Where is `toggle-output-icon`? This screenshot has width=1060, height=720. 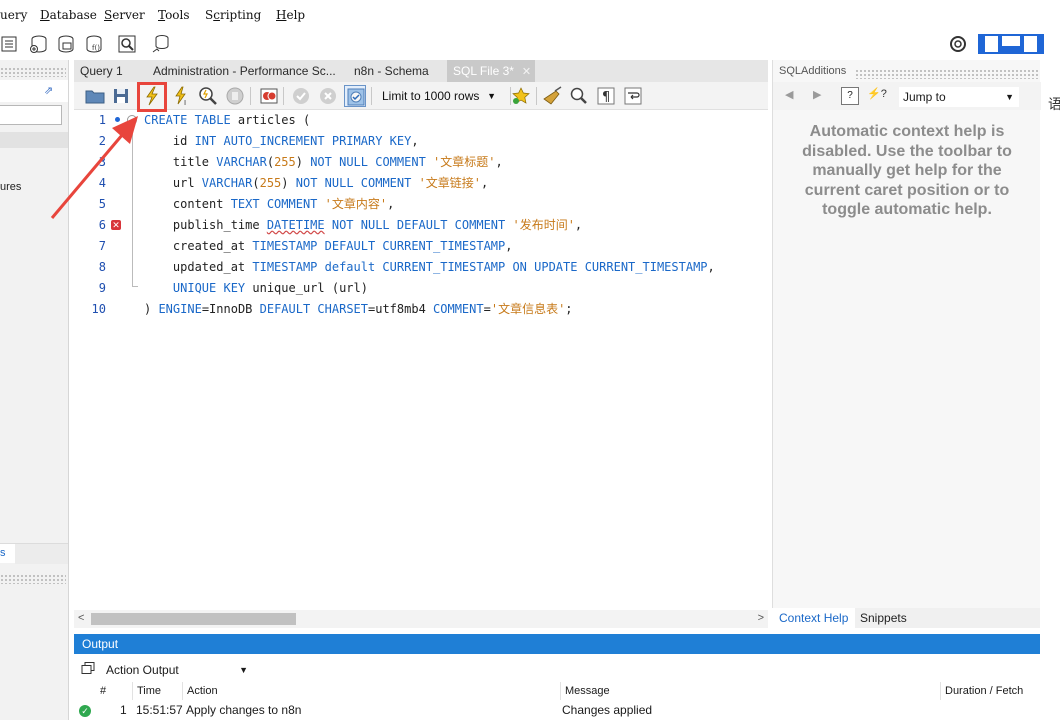 toggle-output-icon is located at coordinates (1011, 43).